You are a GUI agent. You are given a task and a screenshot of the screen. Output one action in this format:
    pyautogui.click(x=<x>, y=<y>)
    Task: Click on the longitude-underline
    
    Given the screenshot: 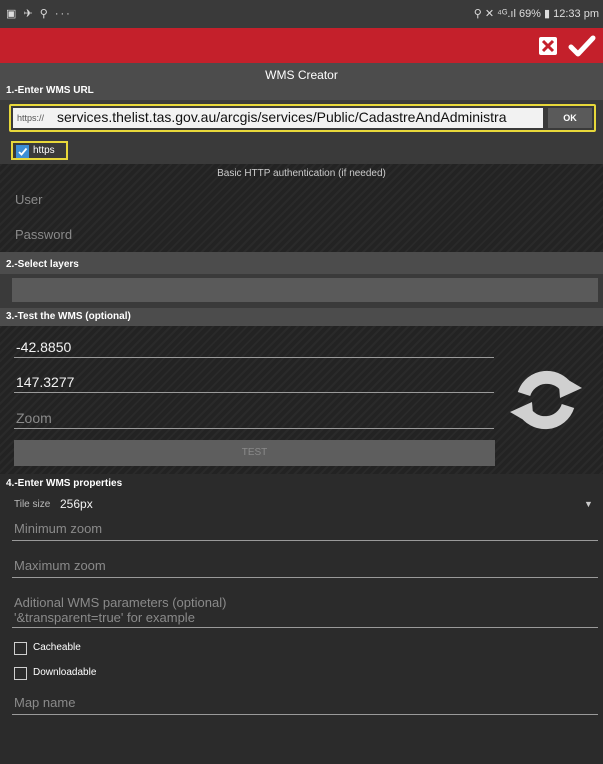 What is the action you would take?
    pyautogui.click(x=254, y=392)
    